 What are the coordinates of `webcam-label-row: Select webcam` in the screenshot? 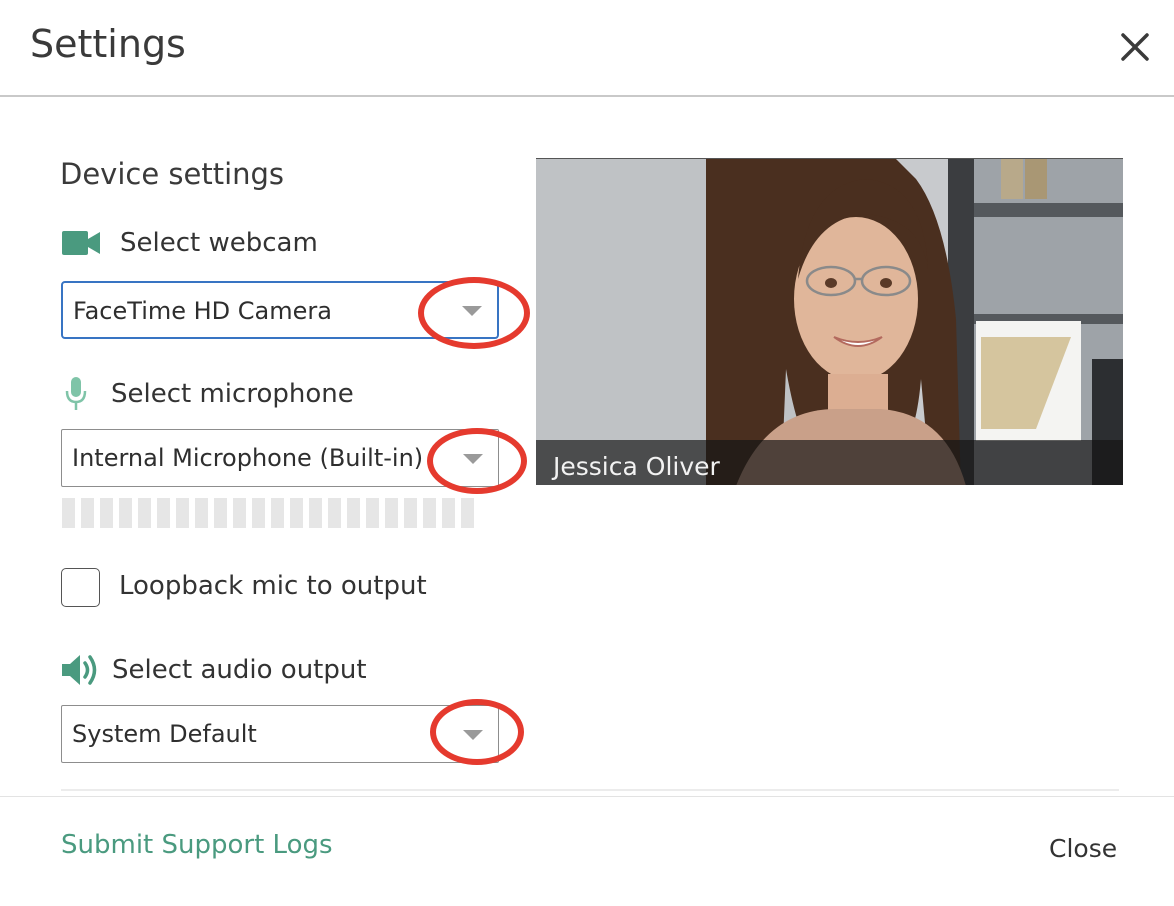 It's located at (189, 243).